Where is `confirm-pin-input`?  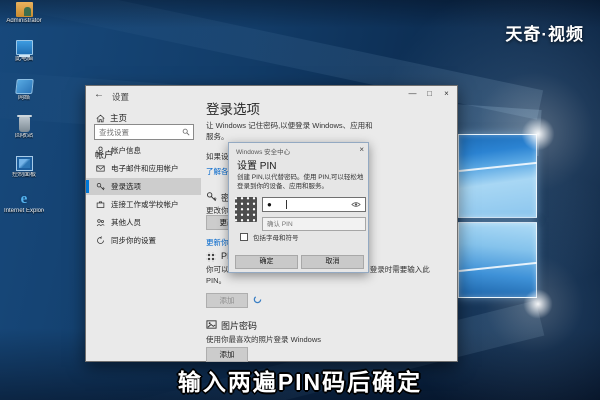
confirm-pin-input is located at coordinates (314, 224).